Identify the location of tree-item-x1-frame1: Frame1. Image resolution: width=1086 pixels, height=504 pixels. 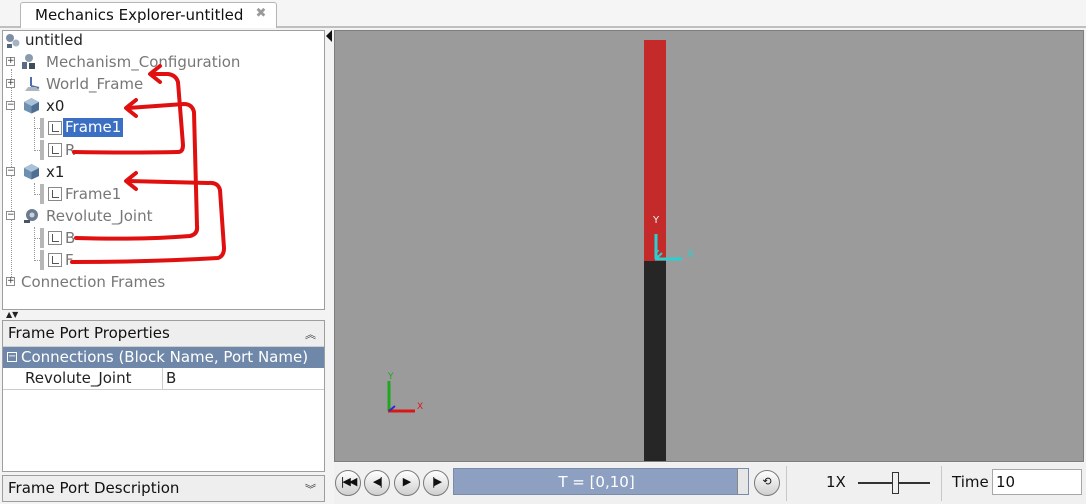
(103, 194).